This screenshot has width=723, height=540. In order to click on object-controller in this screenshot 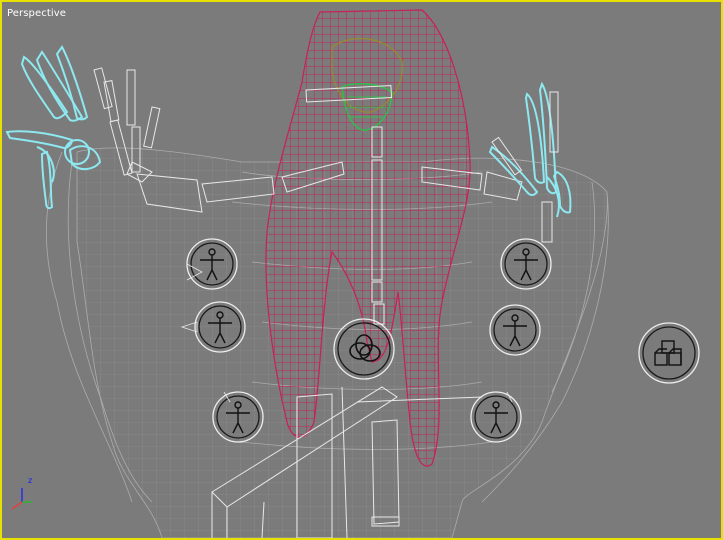, I will do `click(669, 353)`.